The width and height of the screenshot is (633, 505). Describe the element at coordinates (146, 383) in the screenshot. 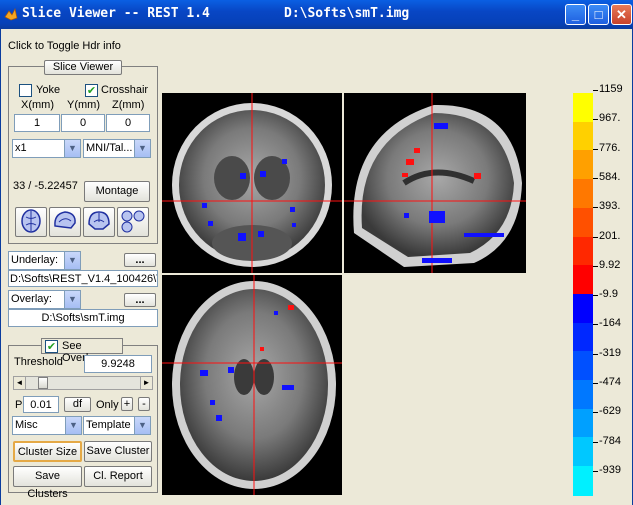

I see `slider-right-arrow: ►` at that location.